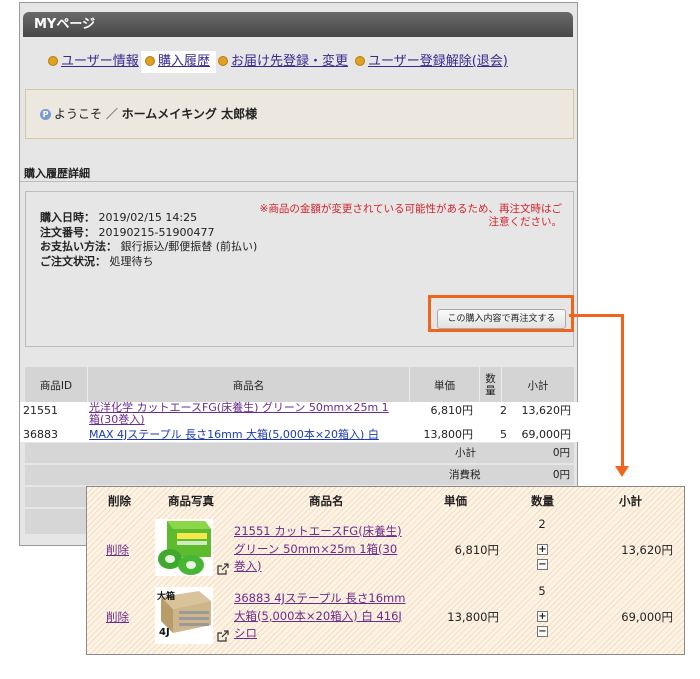  What do you see at coordinates (299, 453) in the screenshot?
I see `summary-row-subtotal: 小計 0円` at bounding box center [299, 453].